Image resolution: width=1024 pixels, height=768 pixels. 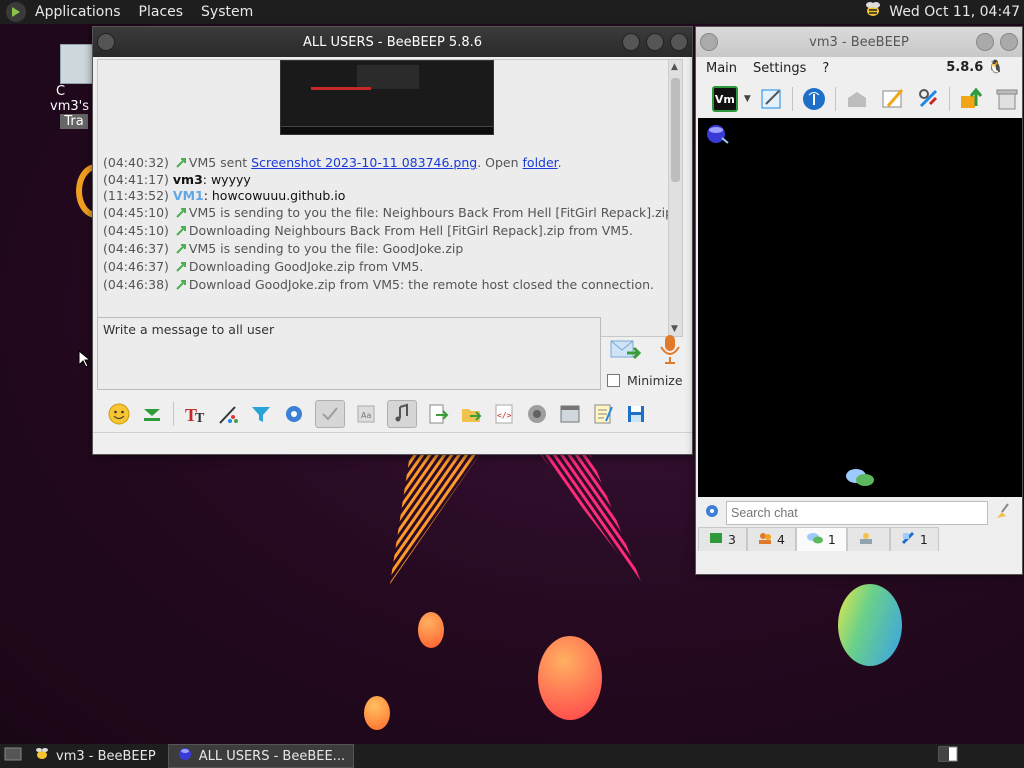 What do you see at coordinates (119, 414) in the screenshot?
I see `emoticon-icon` at bounding box center [119, 414].